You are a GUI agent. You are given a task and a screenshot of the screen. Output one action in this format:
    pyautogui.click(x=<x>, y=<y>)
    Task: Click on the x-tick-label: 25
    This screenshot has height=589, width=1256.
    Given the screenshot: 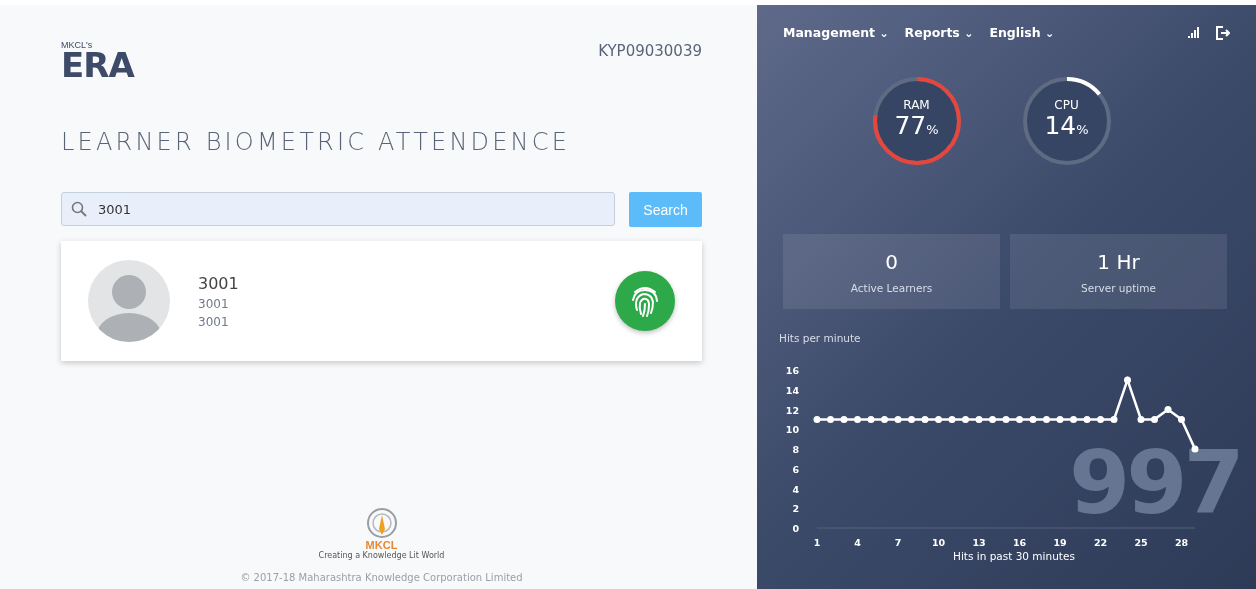 What is the action you would take?
    pyautogui.click(x=1141, y=541)
    